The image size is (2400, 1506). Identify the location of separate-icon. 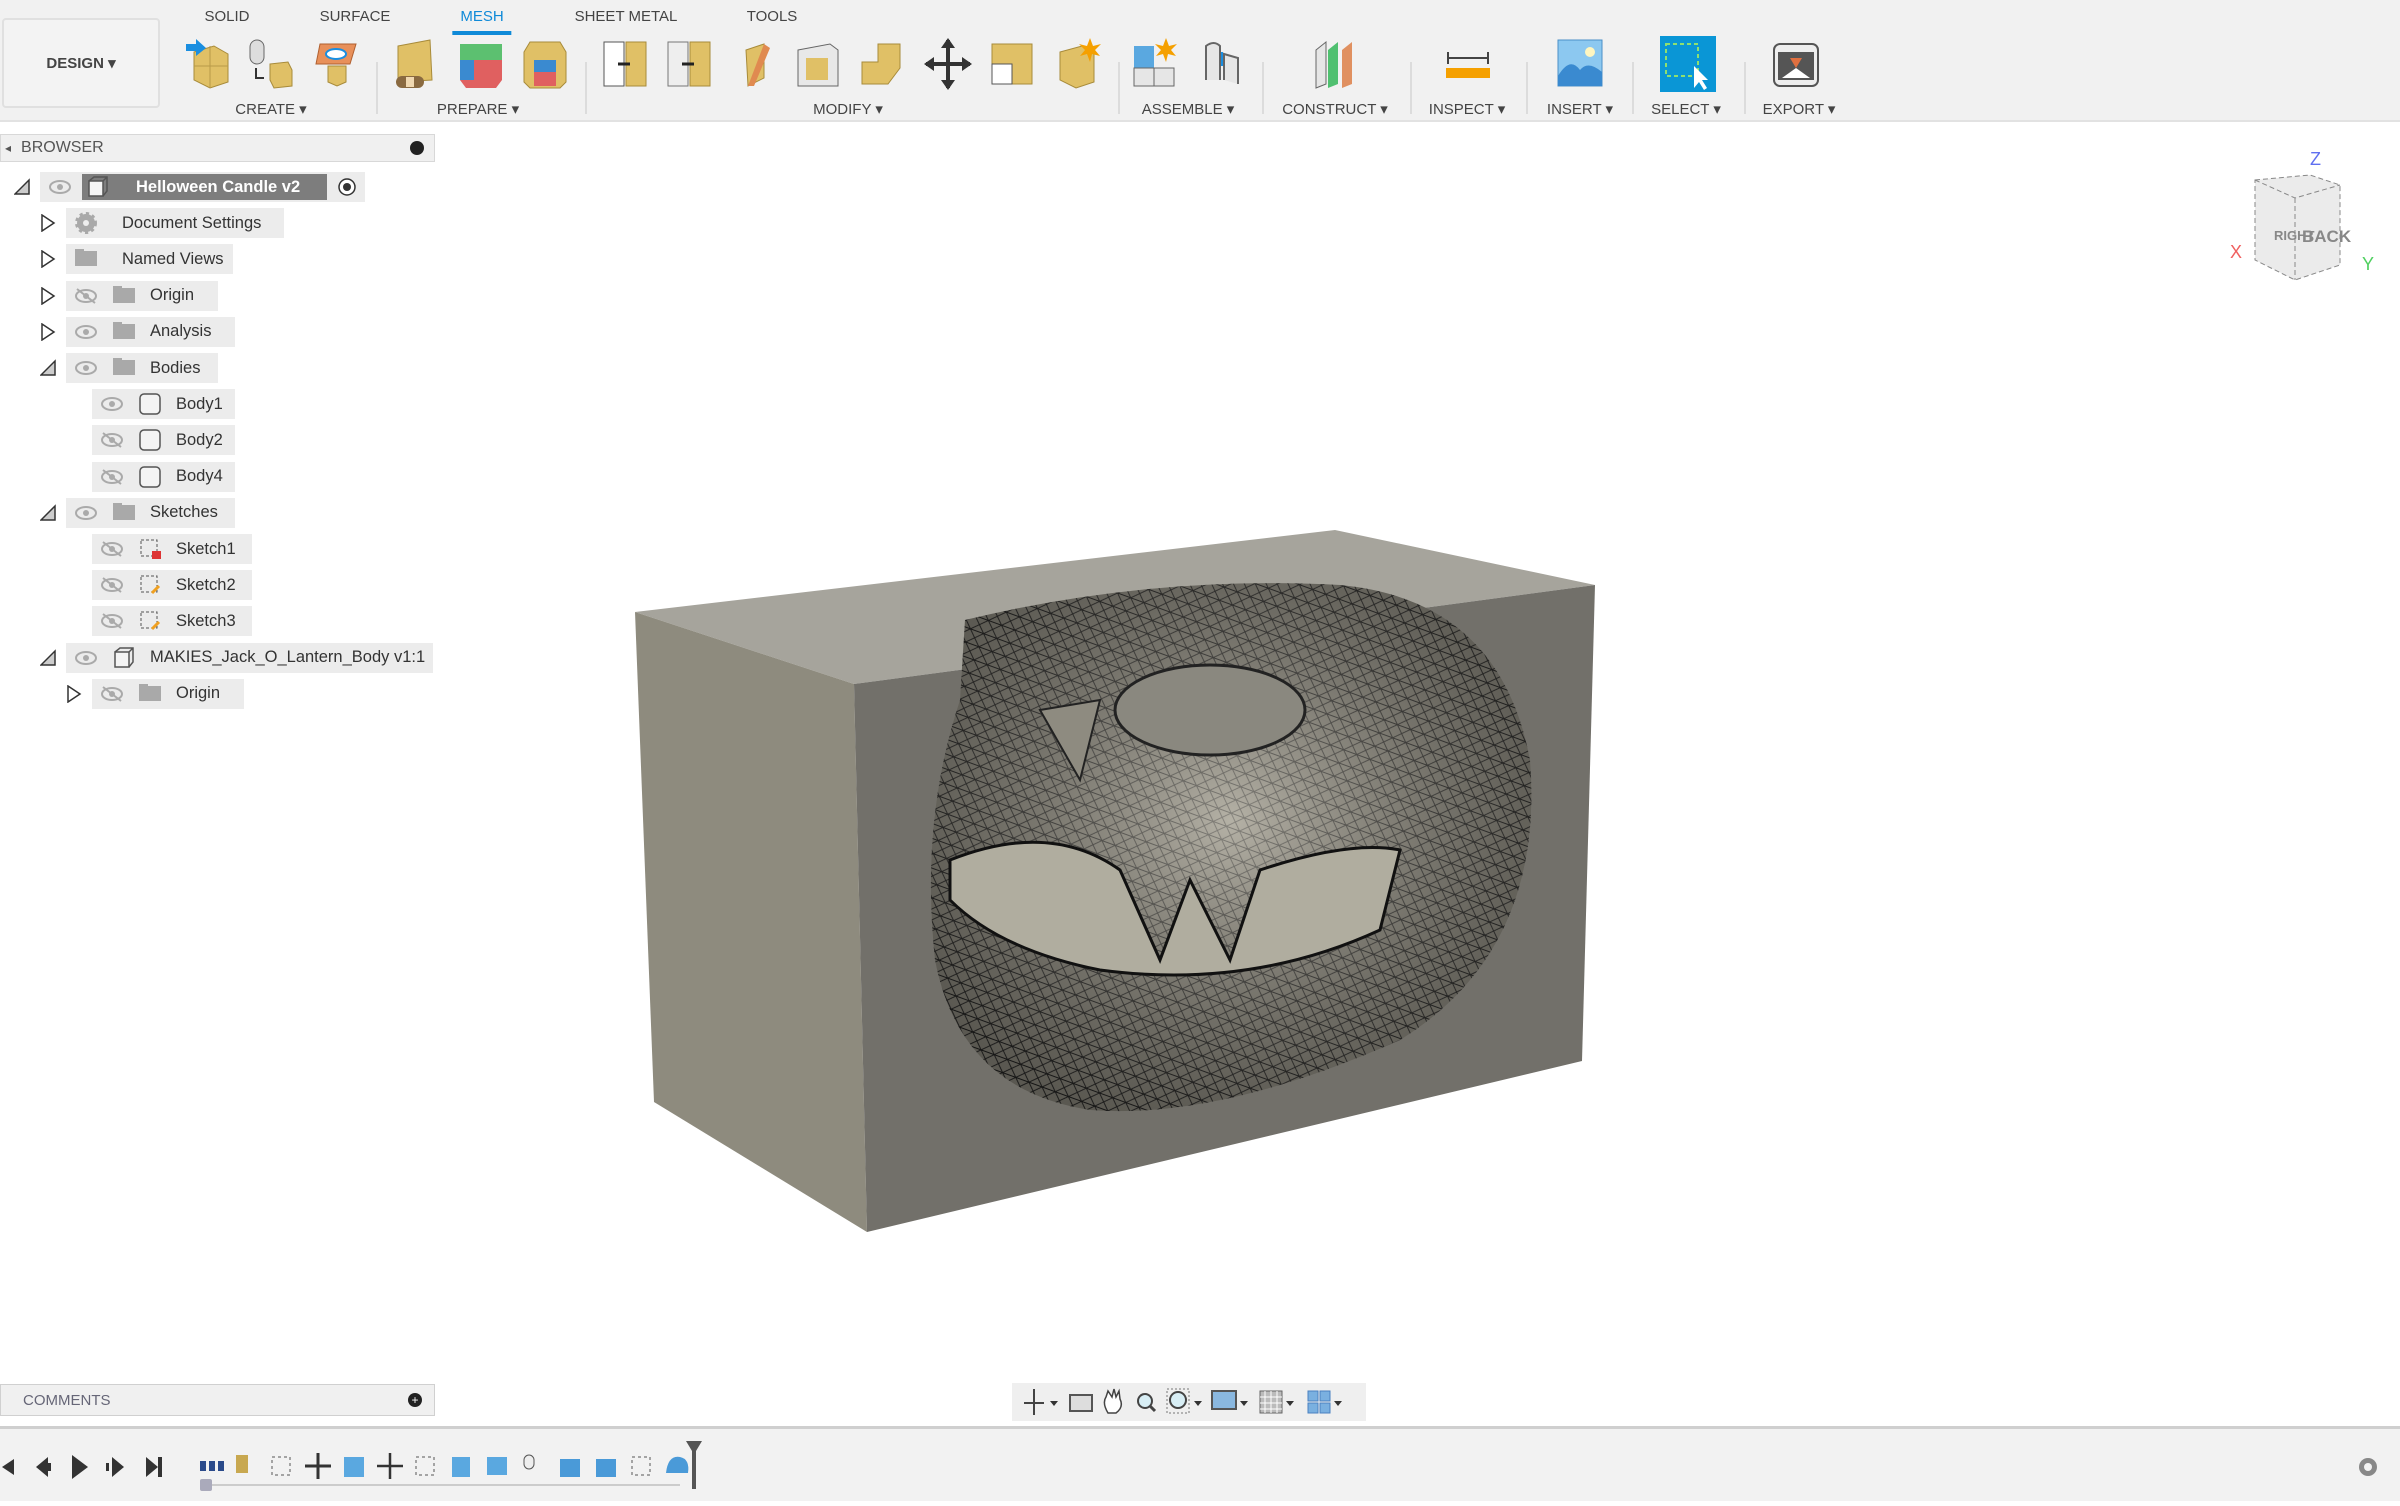
(690, 64).